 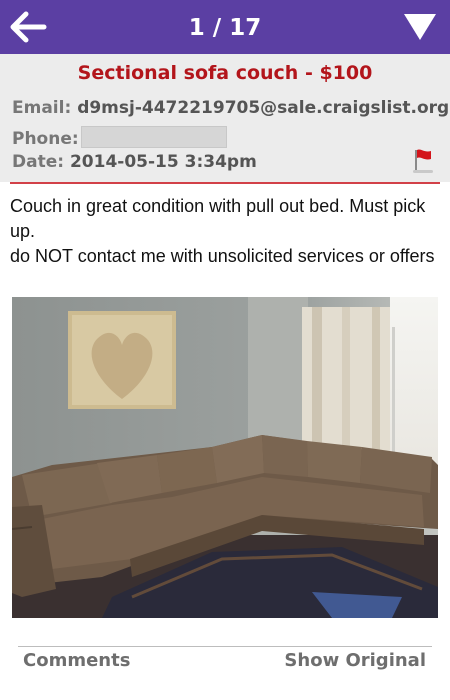 I want to click on flag-icon, so click(x=423, y=161).